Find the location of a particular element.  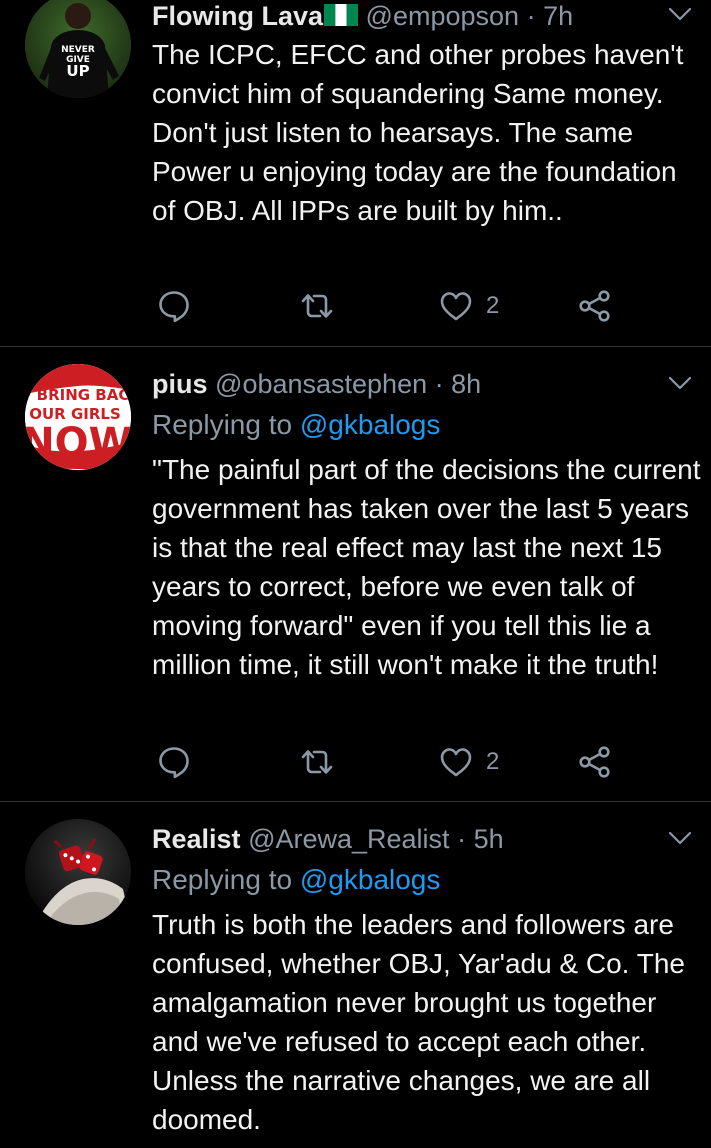

avatar-image: BRING BAC OUR GIRLS NOW is located at coordinates (78, 417).